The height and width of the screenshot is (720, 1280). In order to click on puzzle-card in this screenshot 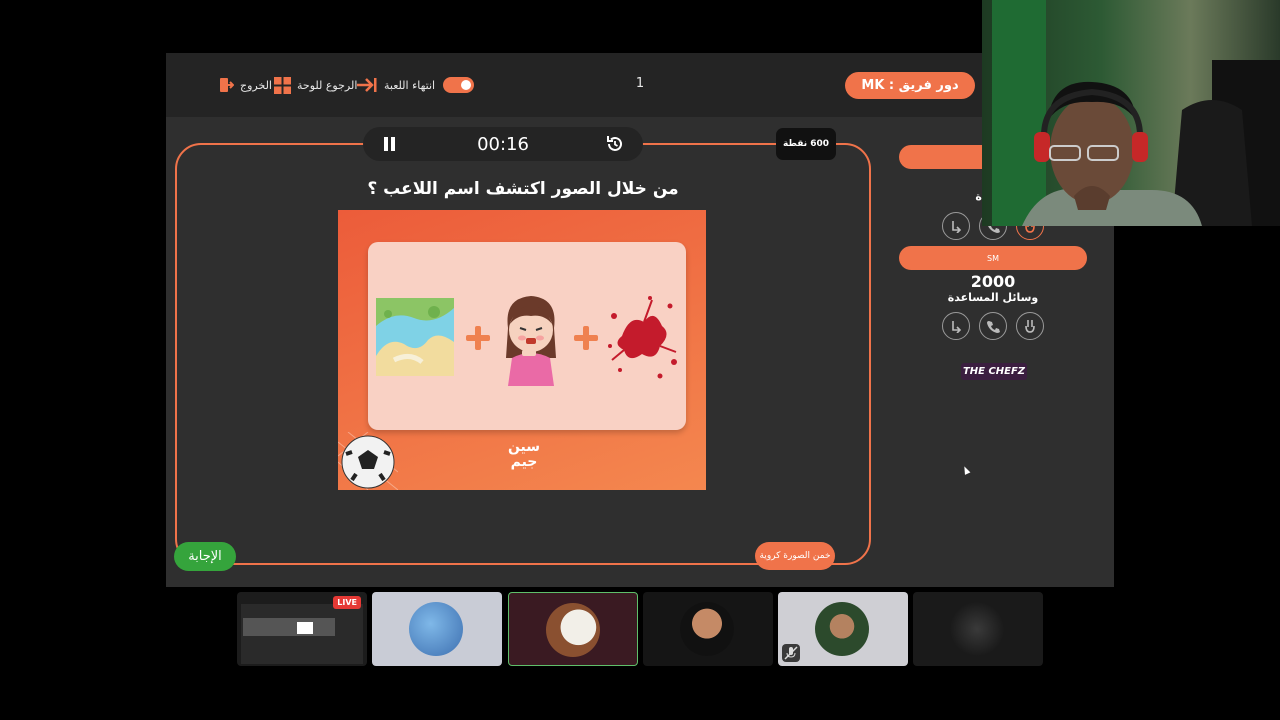, I will do `click(527, 336)`.